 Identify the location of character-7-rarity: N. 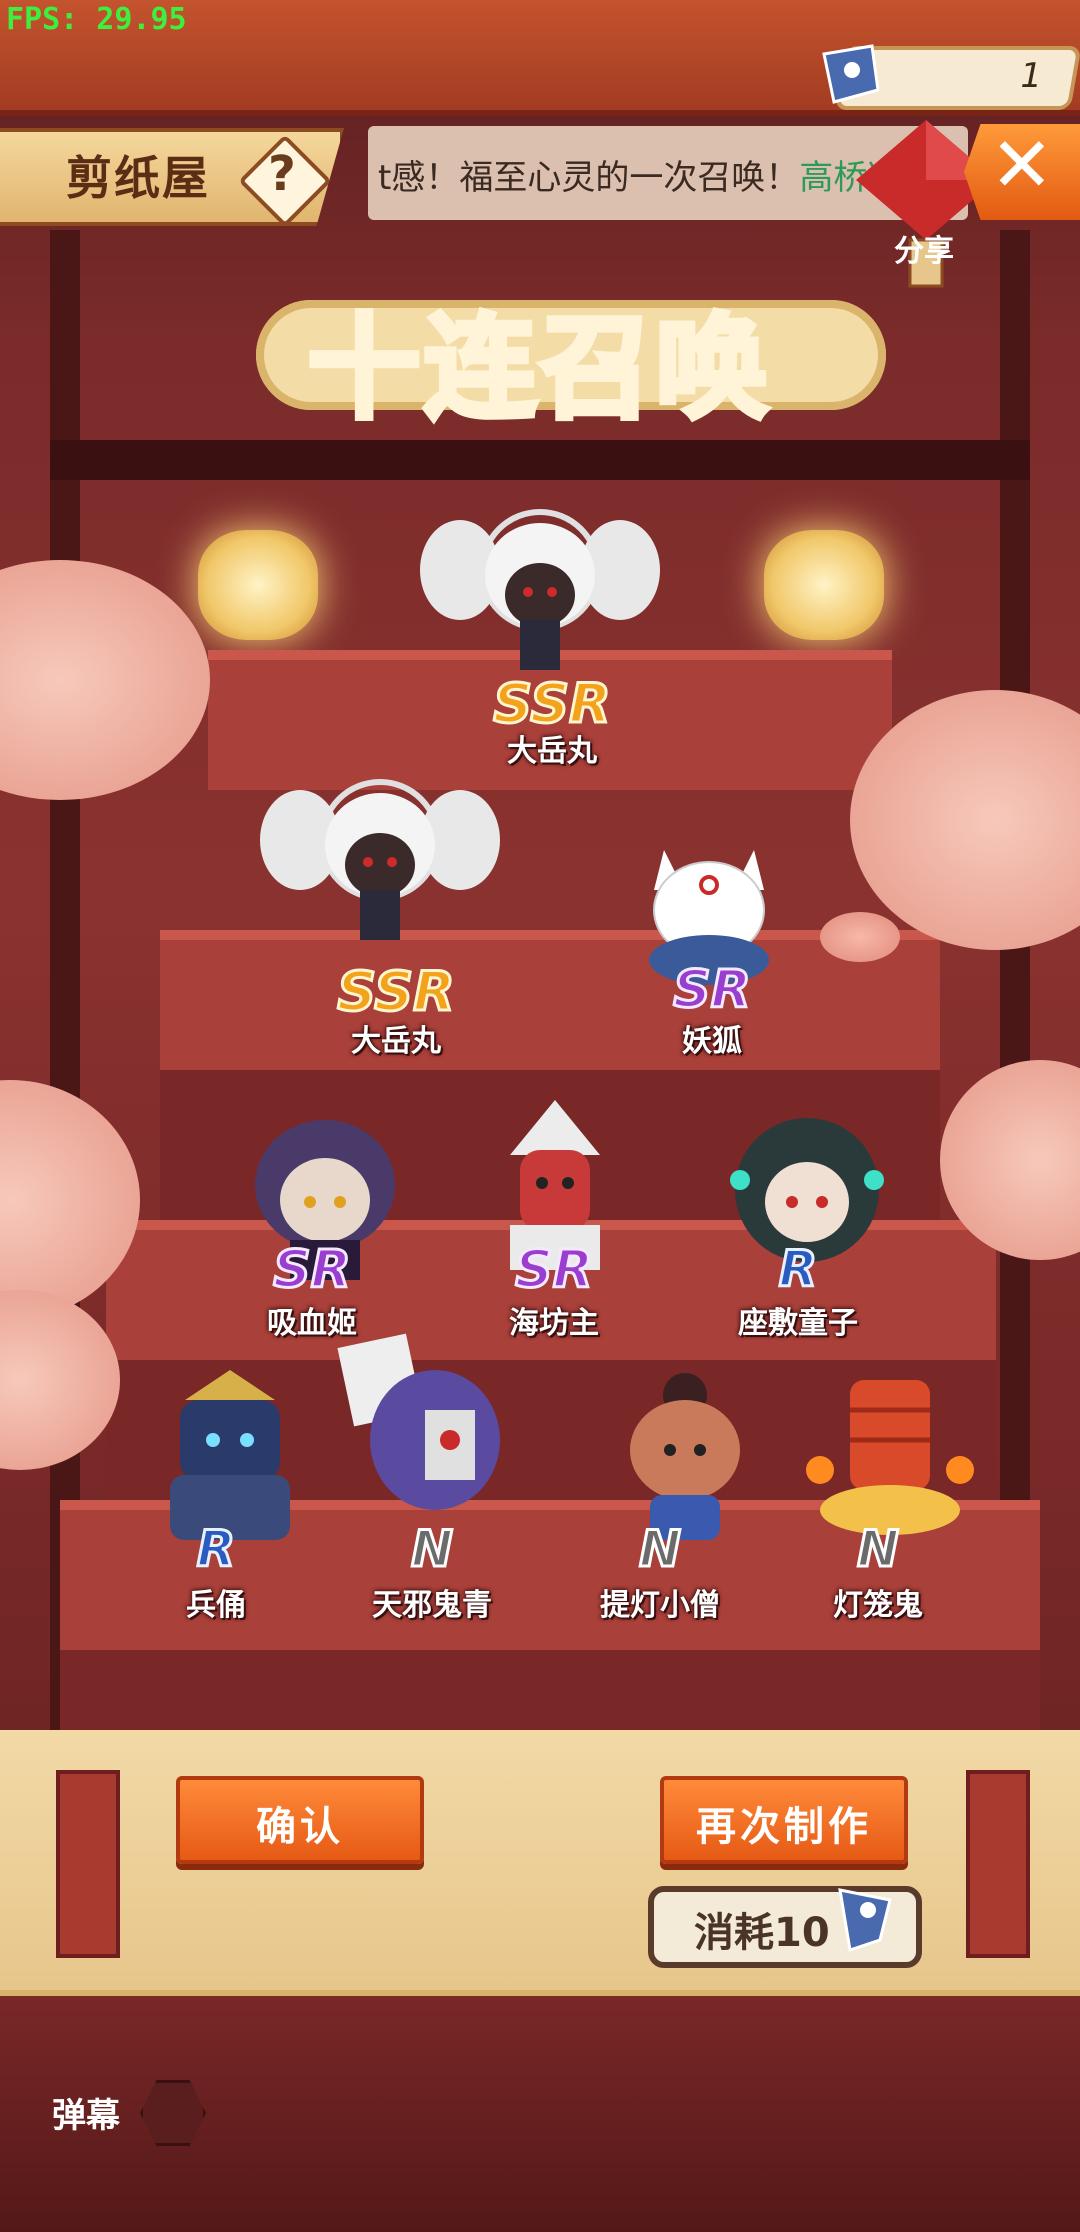
(432, 1549).